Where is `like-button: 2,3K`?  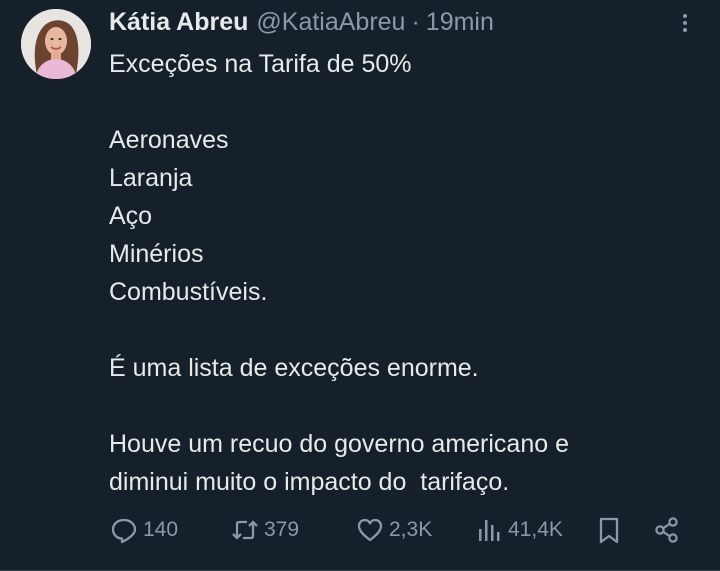
like-button: 2,3K is located at coordinates (393, 530).